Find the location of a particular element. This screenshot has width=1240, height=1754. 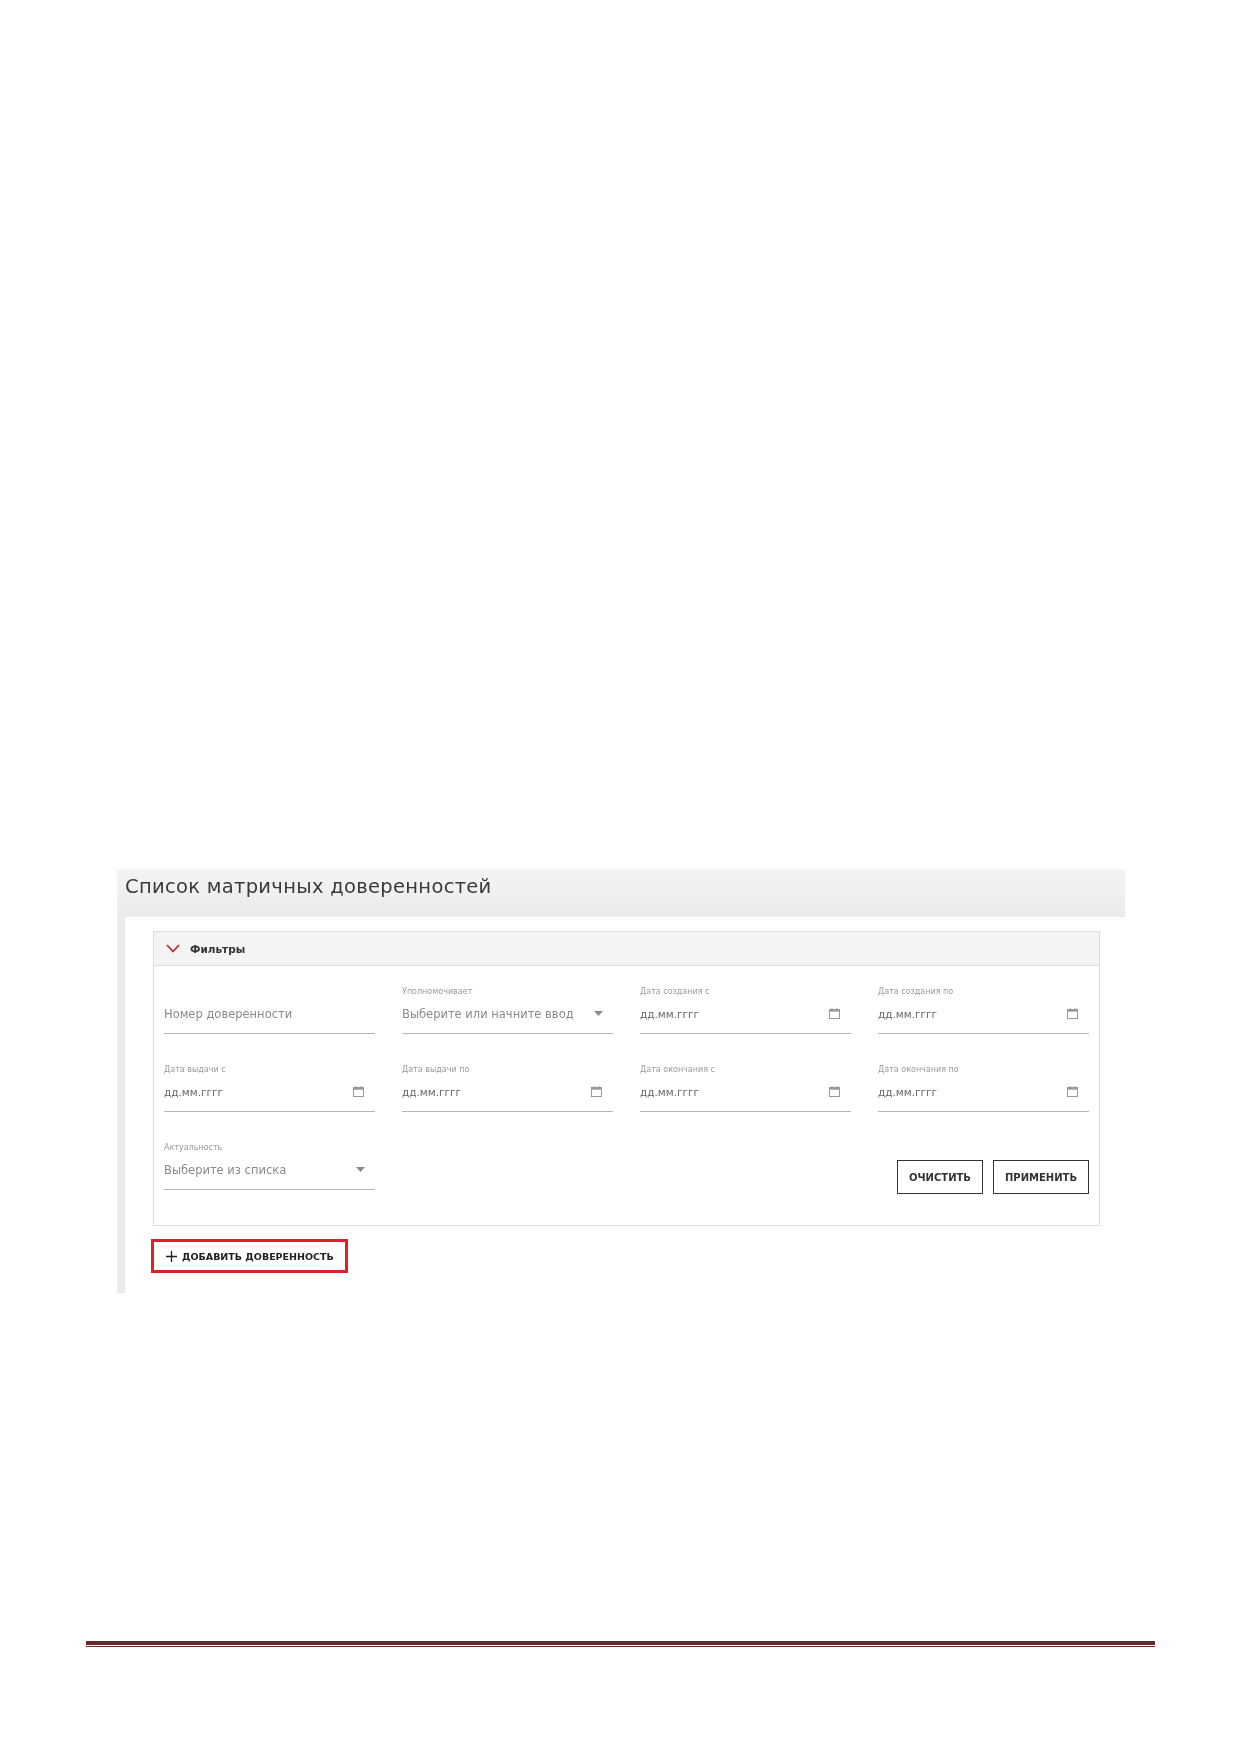

select-field: Выберите из списка is located at coordinates (269, 1172).